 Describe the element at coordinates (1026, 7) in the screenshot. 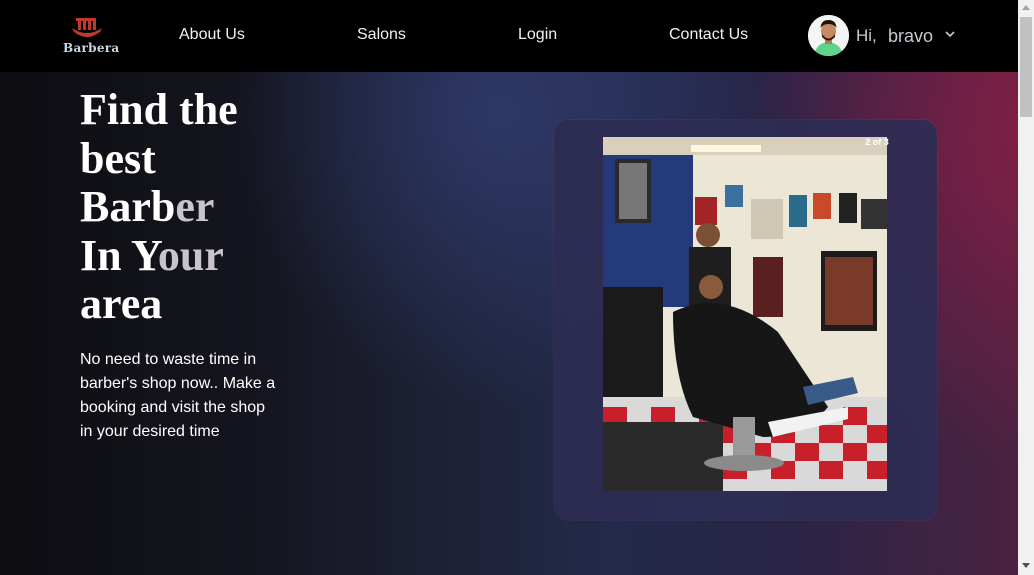

I see `scroll-up-arrow-icon` at that location.